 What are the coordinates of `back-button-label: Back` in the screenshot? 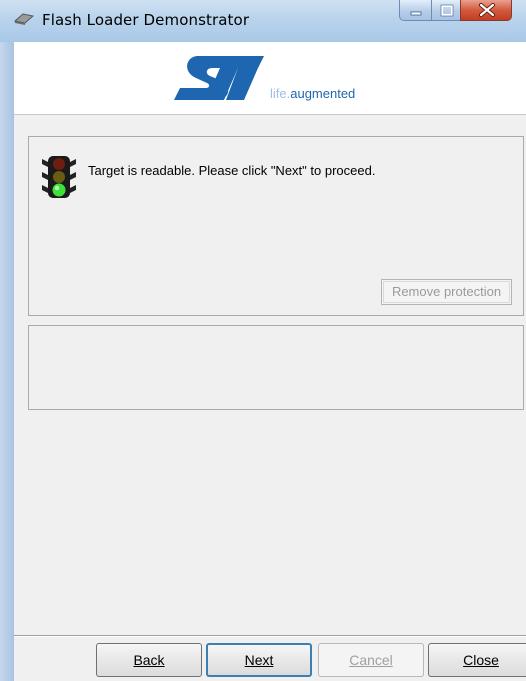 It's located at (149, 660).